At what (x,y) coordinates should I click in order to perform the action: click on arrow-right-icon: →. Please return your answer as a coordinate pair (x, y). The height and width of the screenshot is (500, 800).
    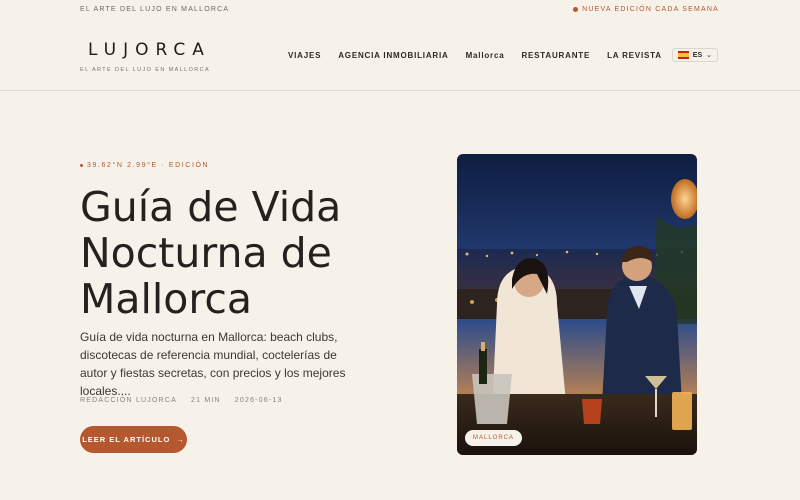
    Looking at the image, I should click on (180, 439).